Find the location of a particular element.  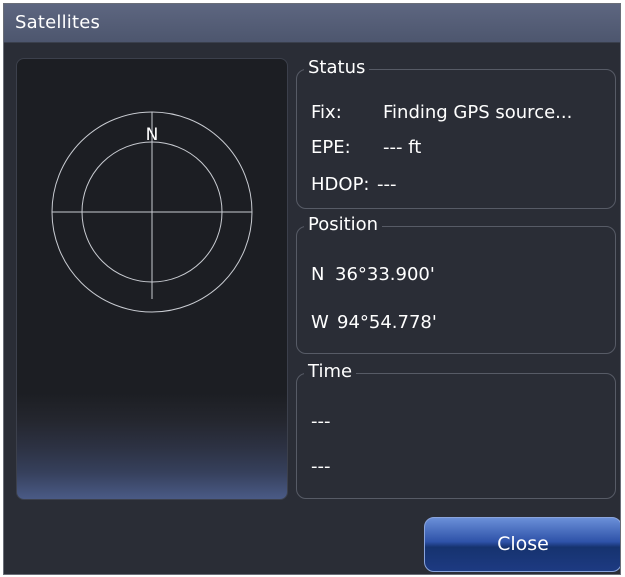

epe-row: EPE: --- ft is located at coordinates (366, 147).